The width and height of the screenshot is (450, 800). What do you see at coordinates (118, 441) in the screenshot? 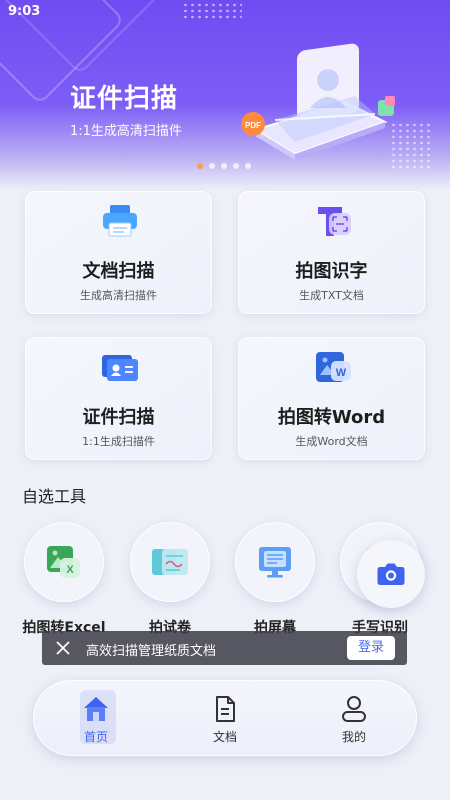
I see `feature-subtitle: 1:1生成扫描件` at bounding box center [118, 441].